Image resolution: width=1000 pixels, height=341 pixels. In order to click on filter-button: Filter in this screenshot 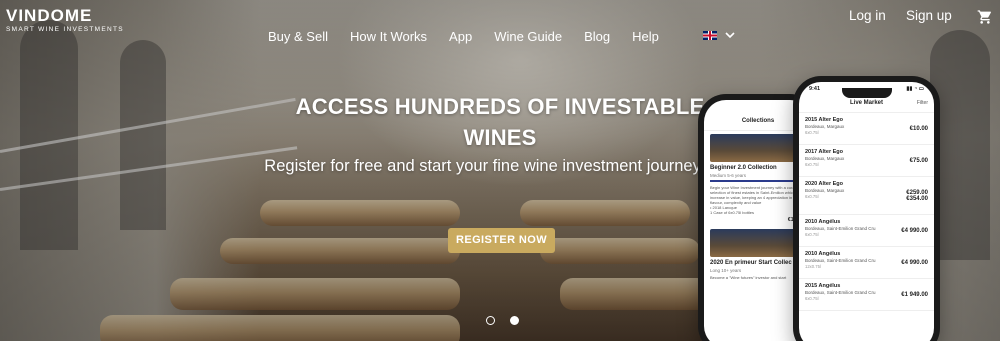, I will do `click(922, 103)`.